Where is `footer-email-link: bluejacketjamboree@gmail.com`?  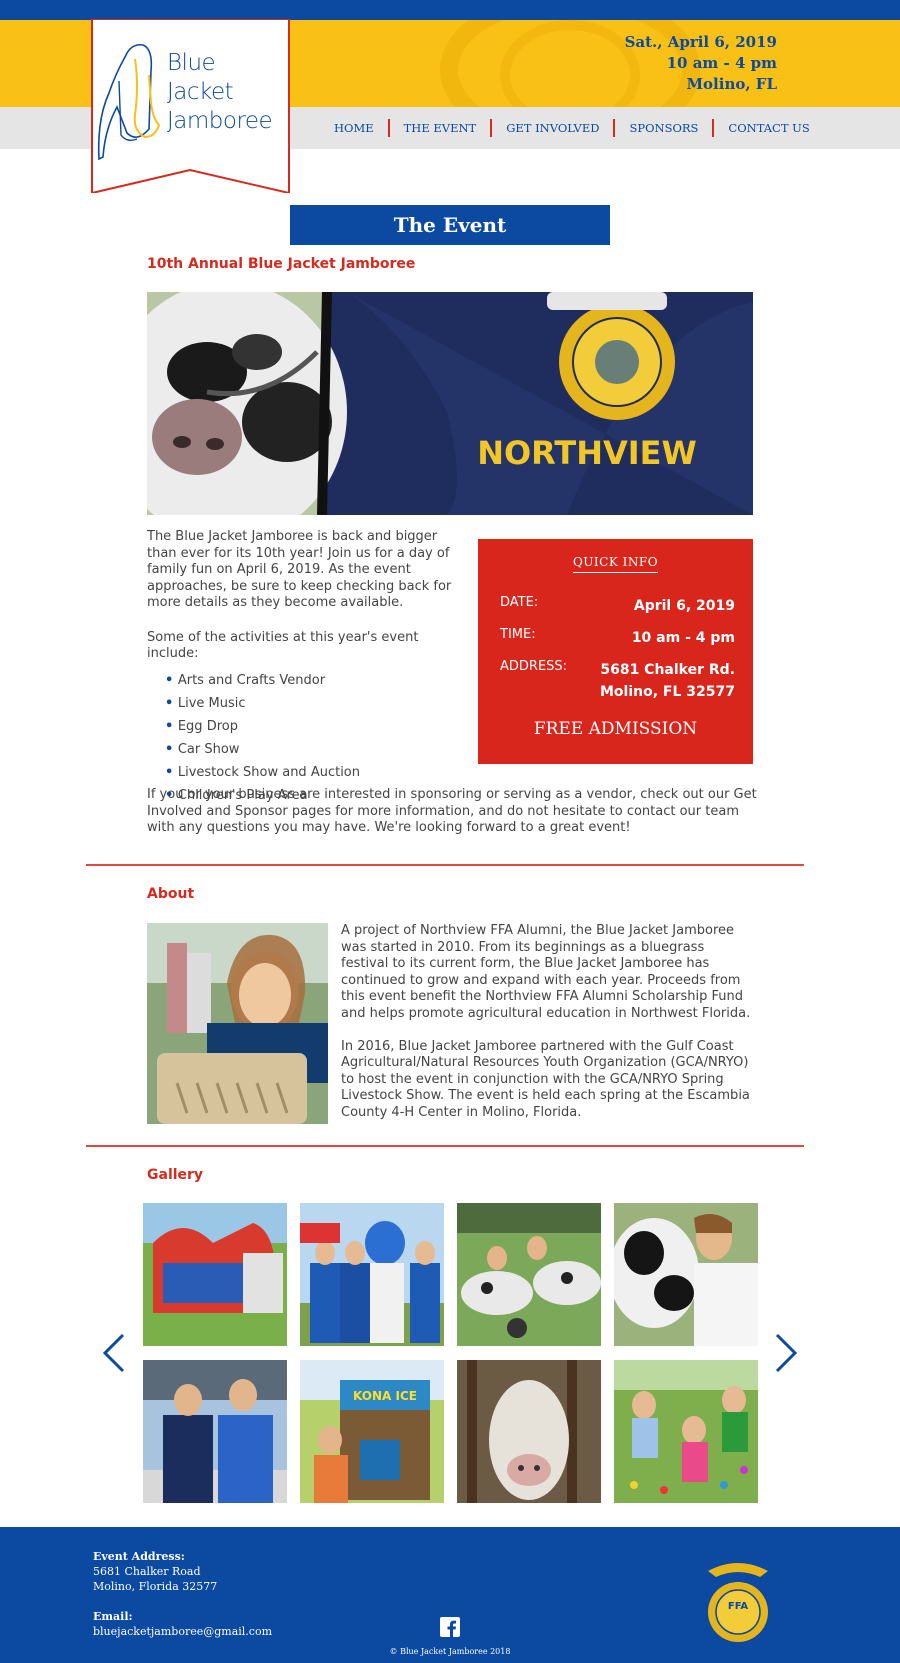 footer-email-link: bluejacketjamboree@gmail.com is located at coordinates (182, 1631).